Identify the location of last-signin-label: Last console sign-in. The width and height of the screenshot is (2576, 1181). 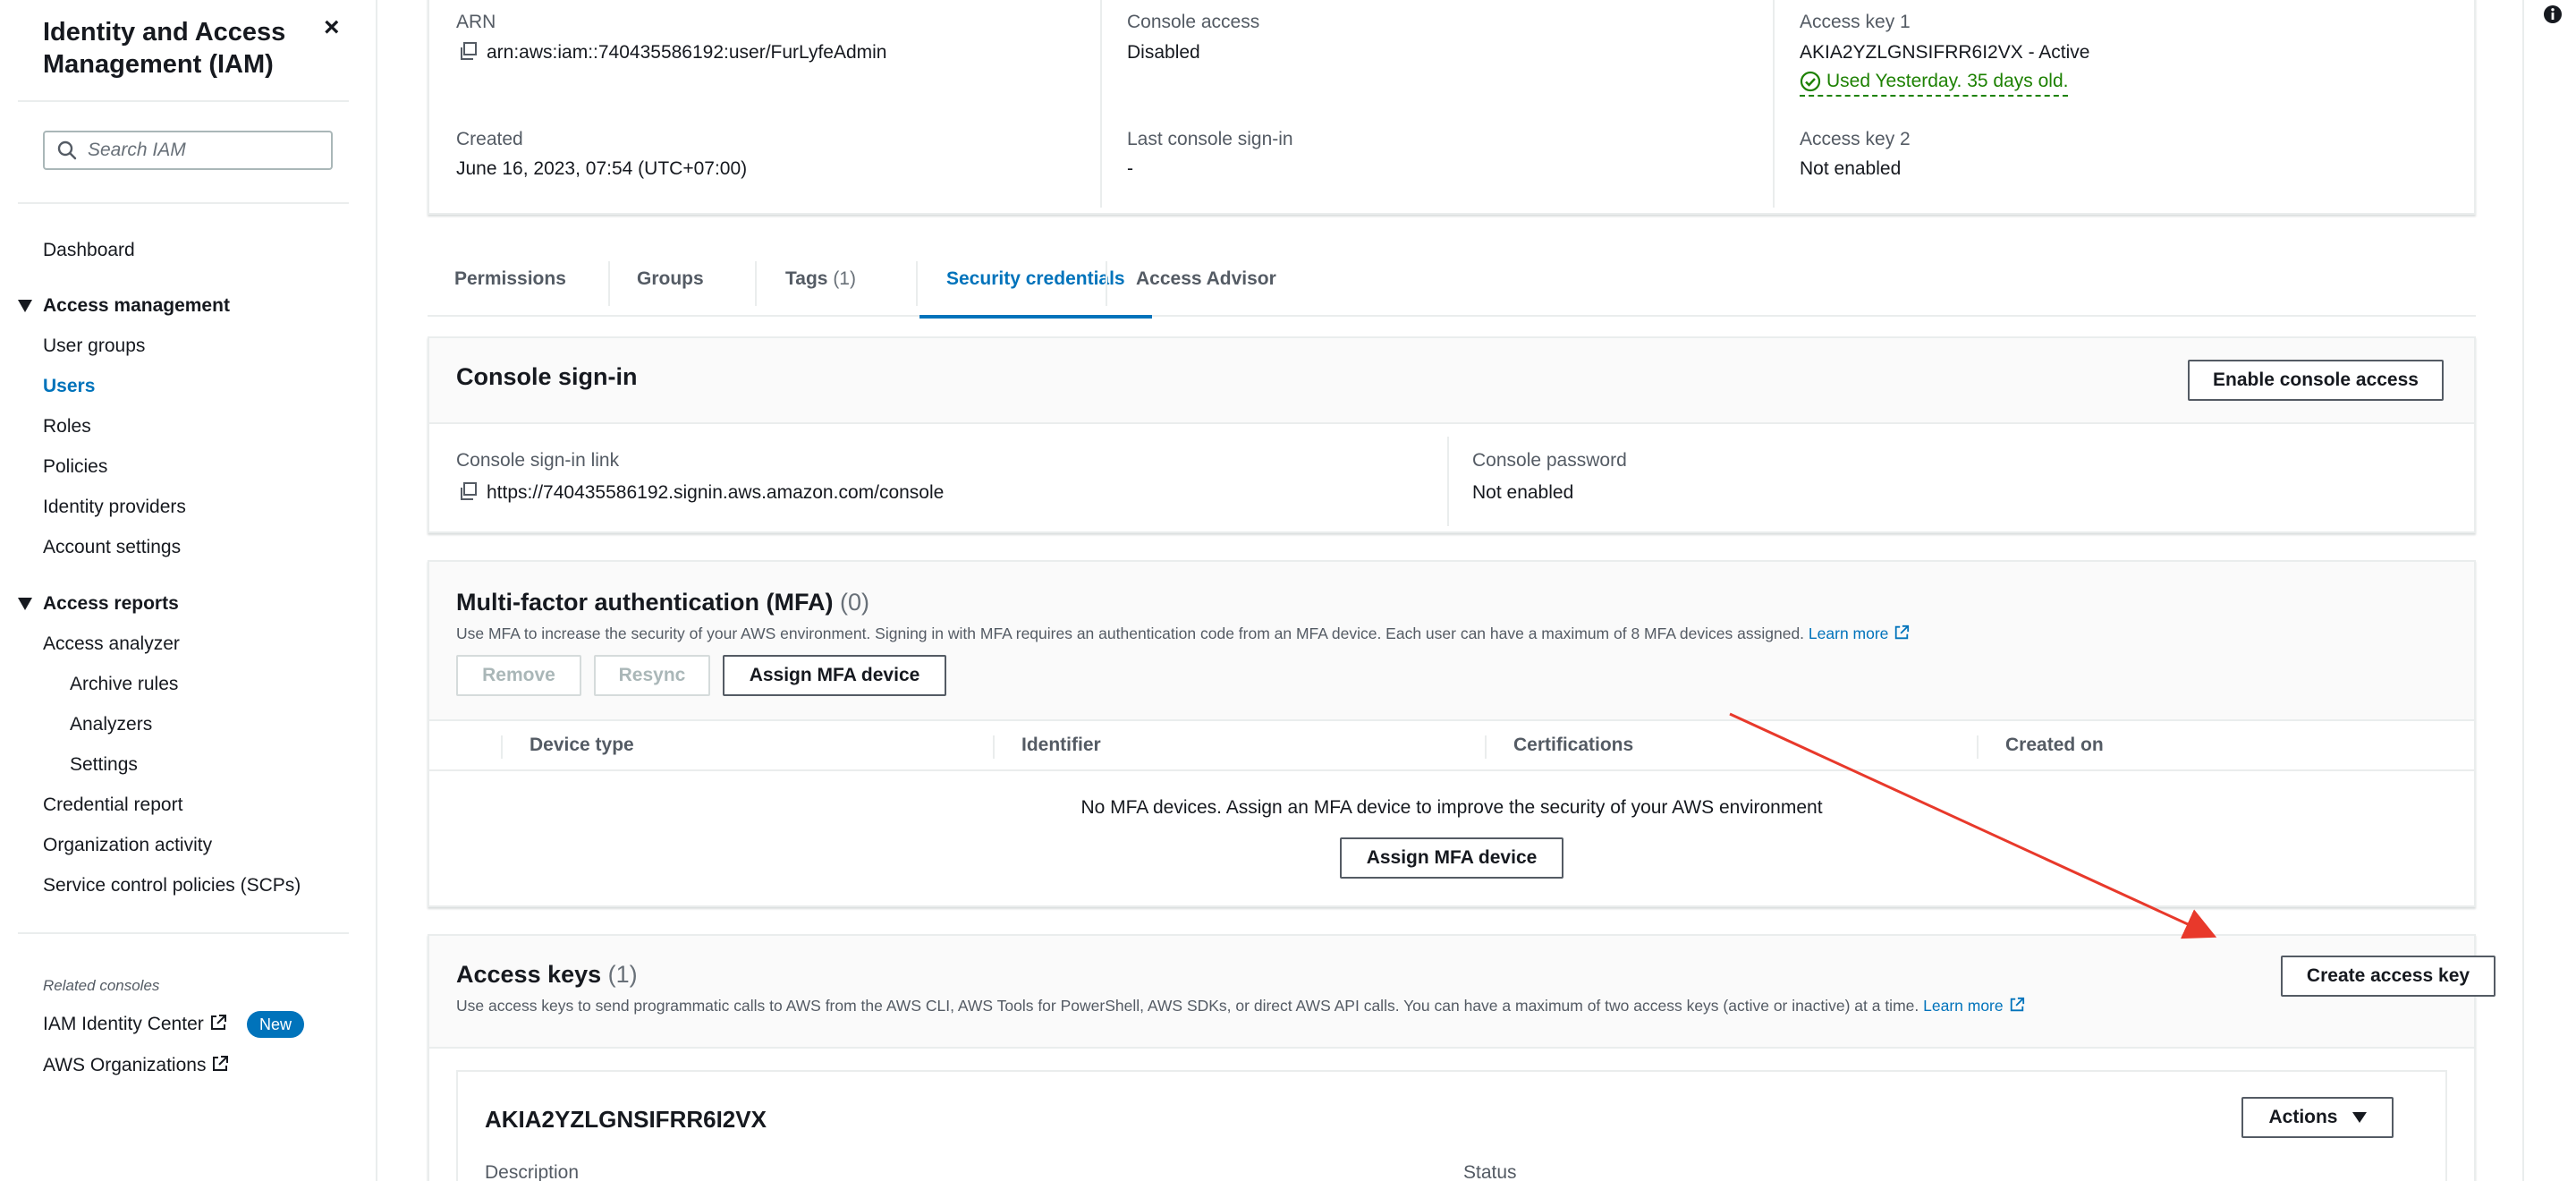
(1210, 139).